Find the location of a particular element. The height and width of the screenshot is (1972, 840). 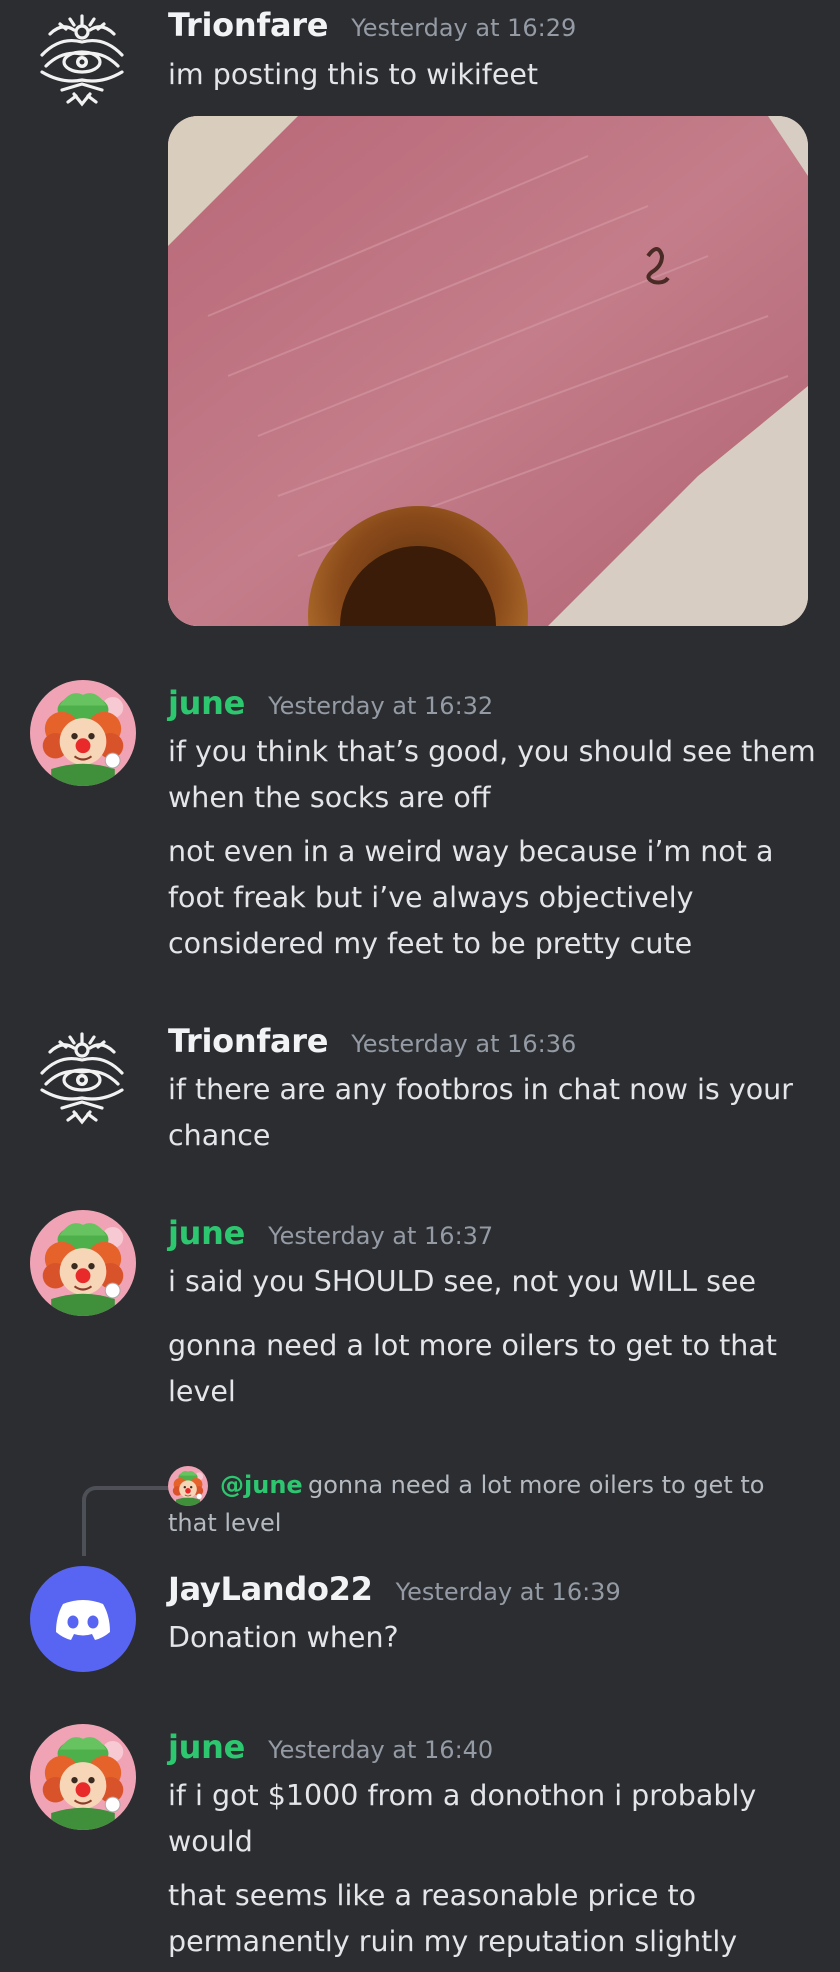

message-header: june Yesterday at 16:32 is located at coordinates (330, 703).